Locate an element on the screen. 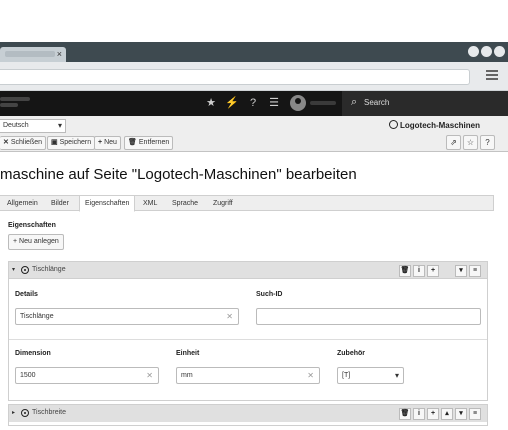 Image resolution: width=508 pixels, height=430 pixels. page-crumb-label: Logotech-Maschinen is located at coordinates (439, 125).